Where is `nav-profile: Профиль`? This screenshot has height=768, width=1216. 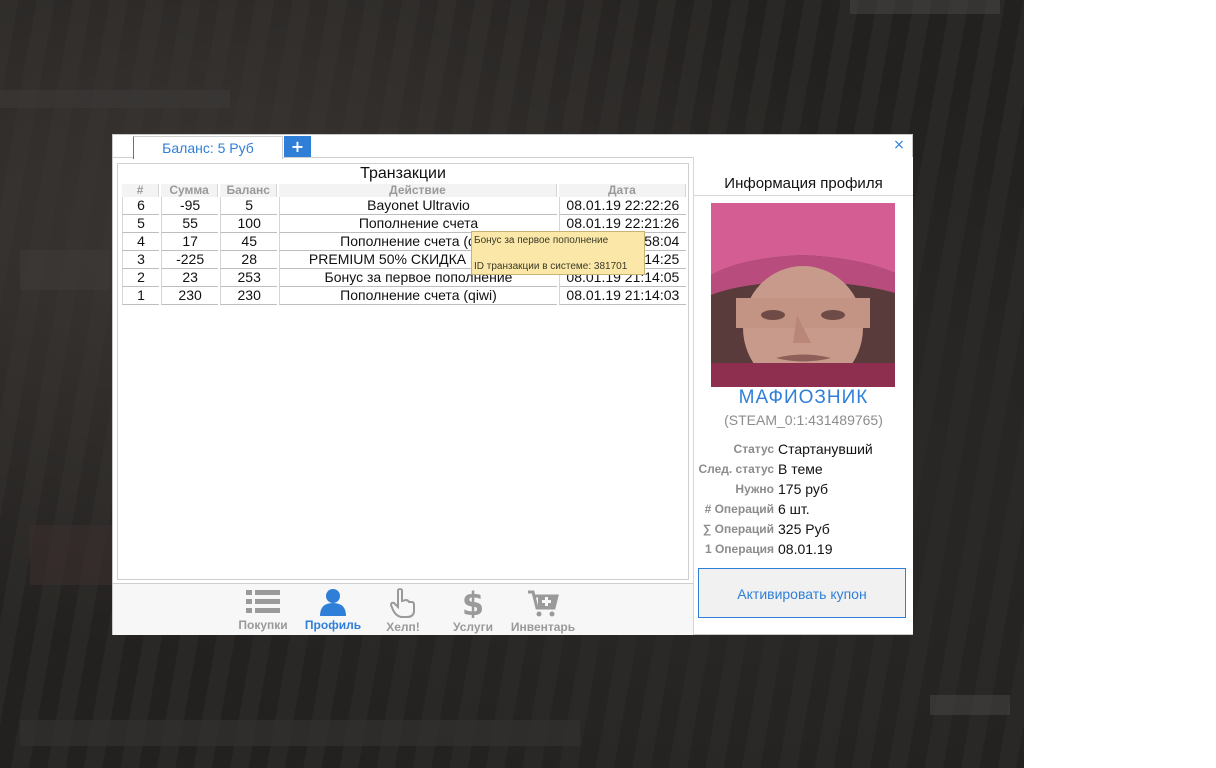 nav-profile: Профиль is located at coordinates (333, 611).